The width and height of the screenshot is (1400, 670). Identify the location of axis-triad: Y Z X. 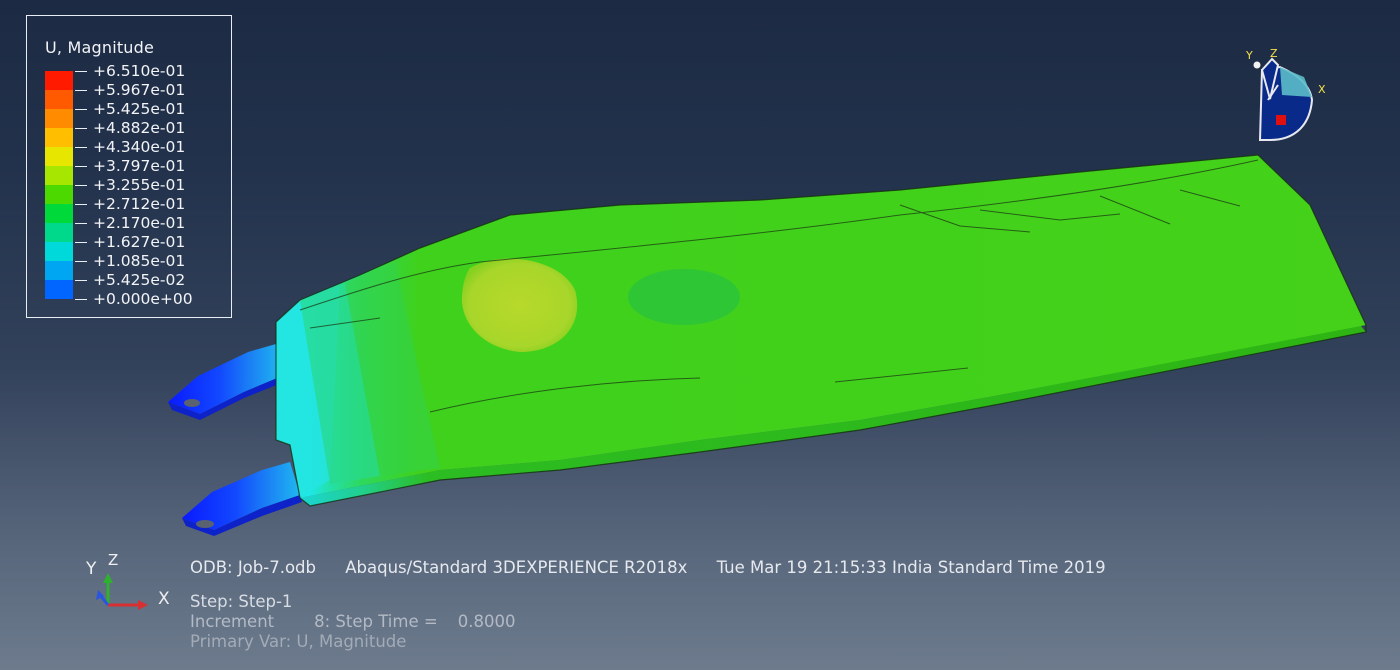
(132, 582).